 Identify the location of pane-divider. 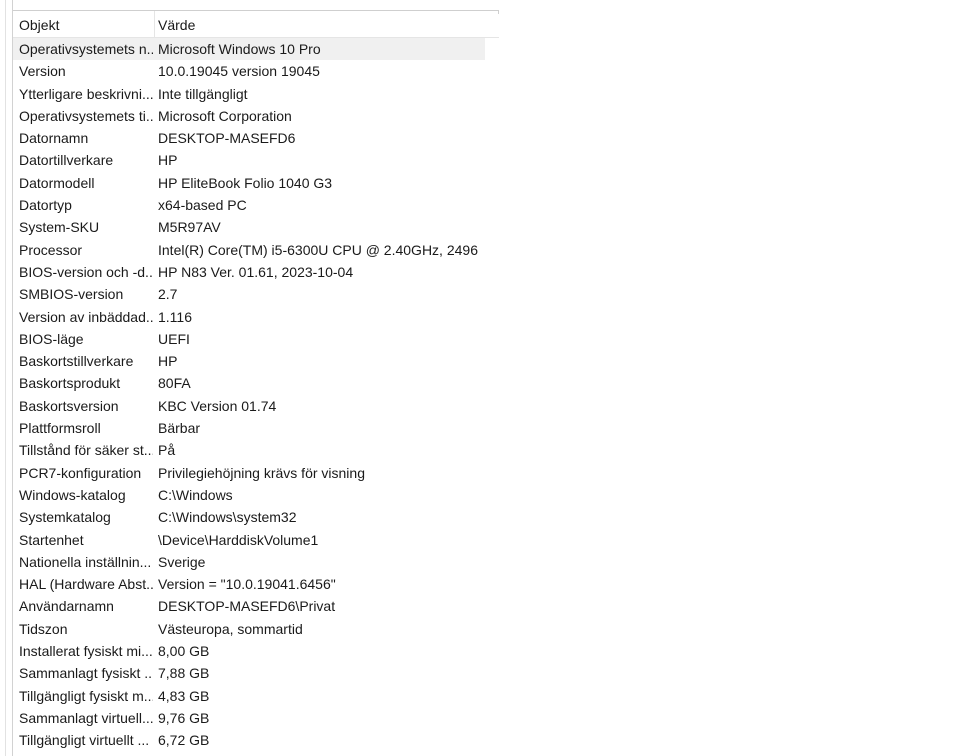
(5, 378).